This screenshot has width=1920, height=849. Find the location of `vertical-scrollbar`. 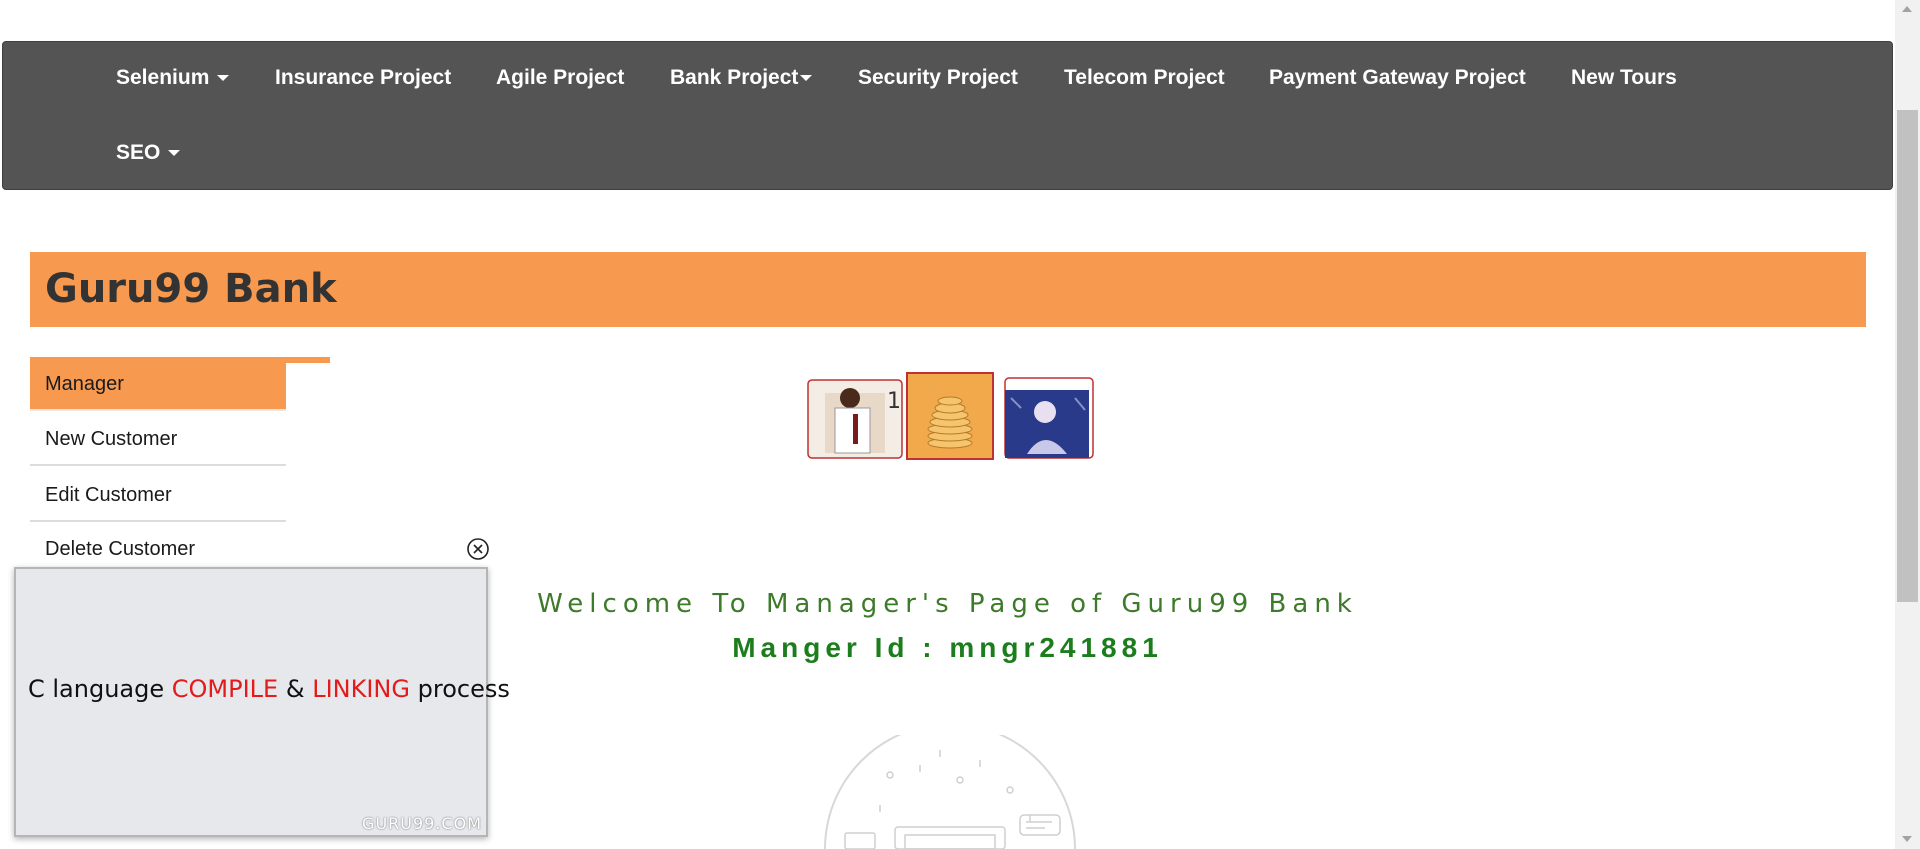

vertical-scrollbar is located at coordinates (1907, 424).